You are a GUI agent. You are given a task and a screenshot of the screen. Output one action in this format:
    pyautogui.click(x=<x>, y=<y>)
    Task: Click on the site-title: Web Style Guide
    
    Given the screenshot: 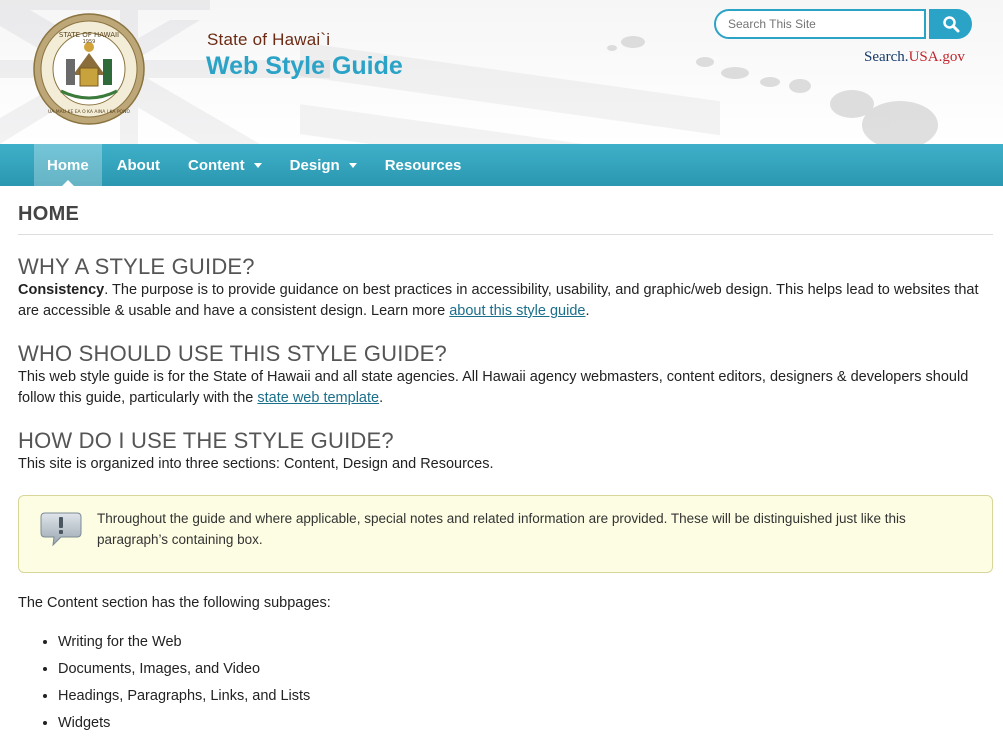 What is the action you would take?
    pyautogui.click(x=304, y=66)
    